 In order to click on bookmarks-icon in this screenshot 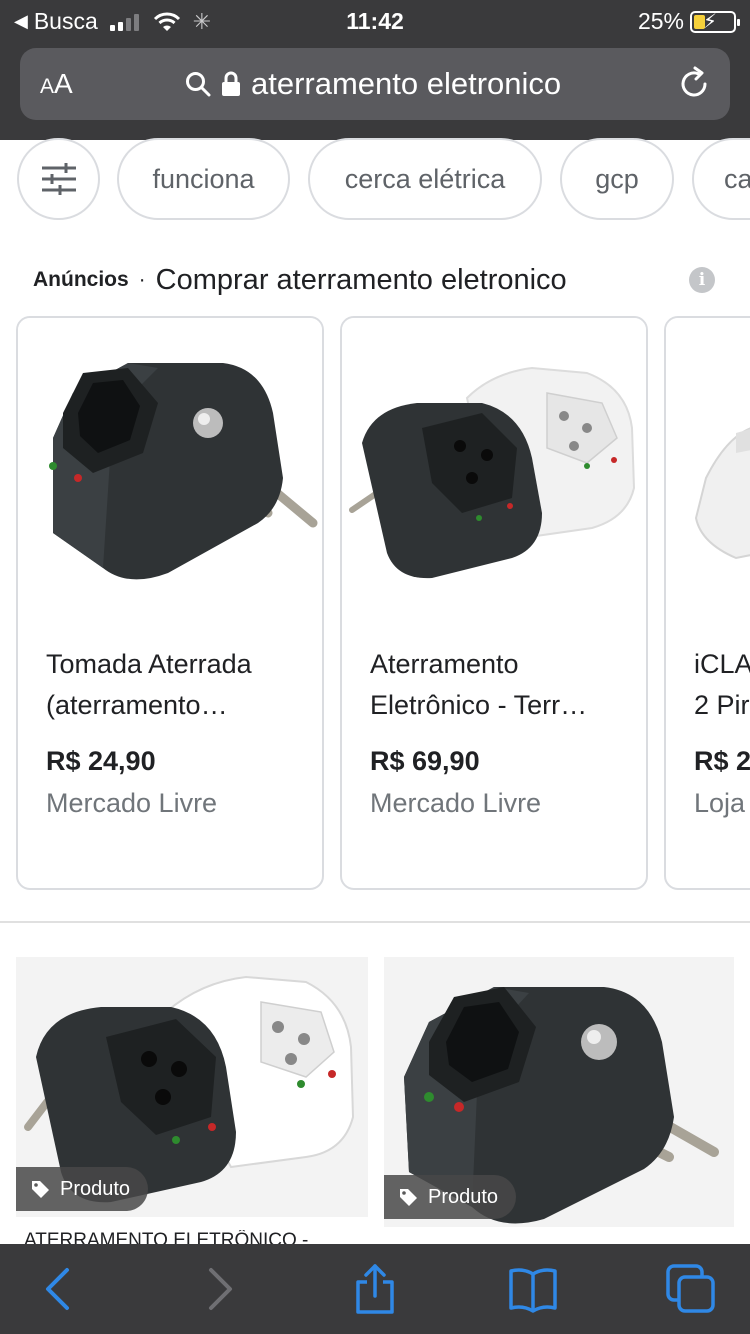, I will do `click(533, 1289)`.